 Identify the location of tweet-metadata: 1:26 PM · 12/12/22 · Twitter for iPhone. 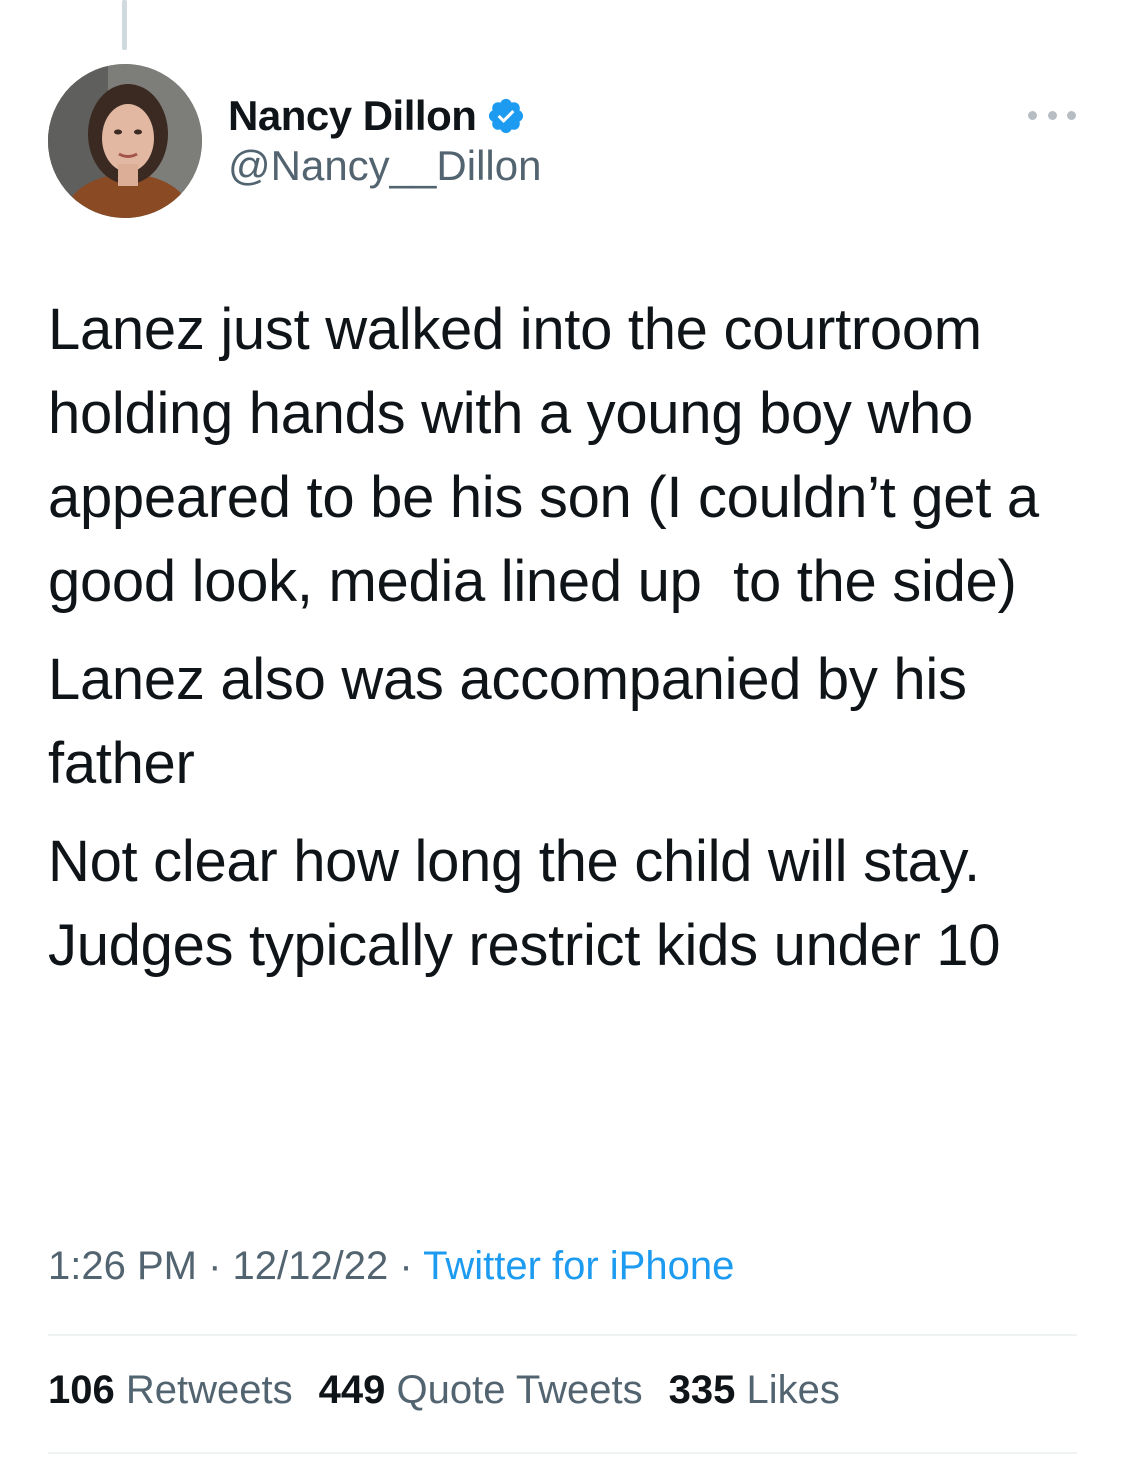
(391, 1266).